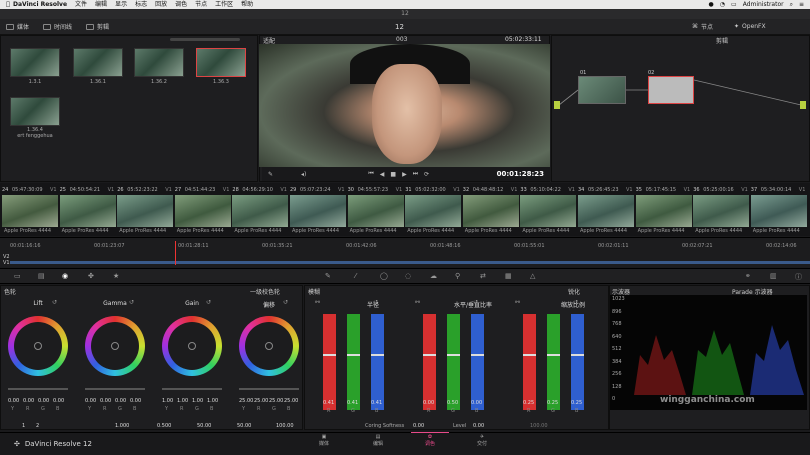  I want to click on hsl-icon: ✤, so click(91, 276).